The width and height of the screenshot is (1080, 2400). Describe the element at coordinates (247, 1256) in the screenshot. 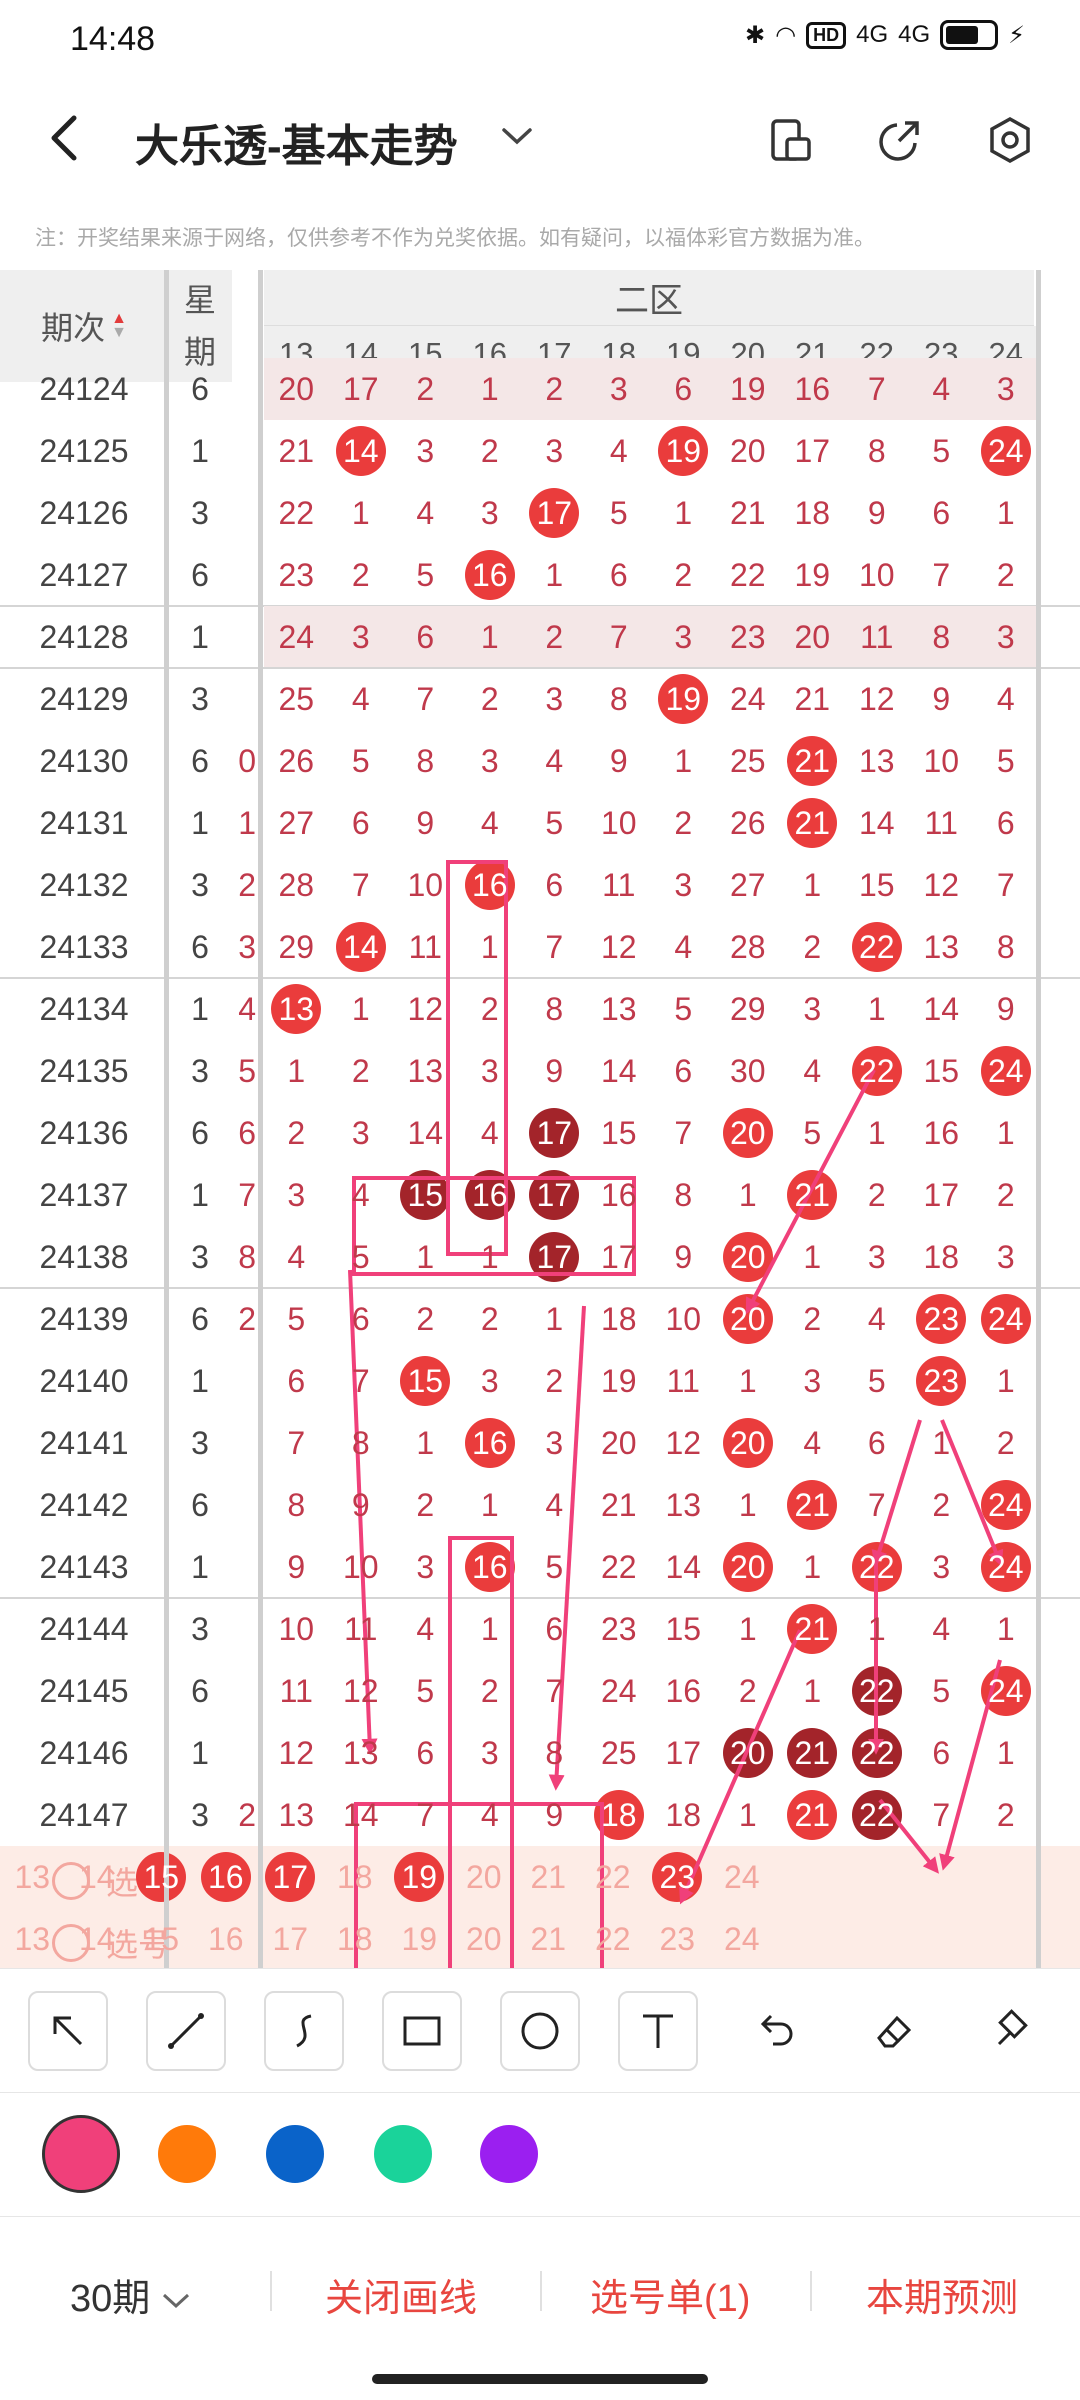

I see `clipped-cell: 8` at that location.